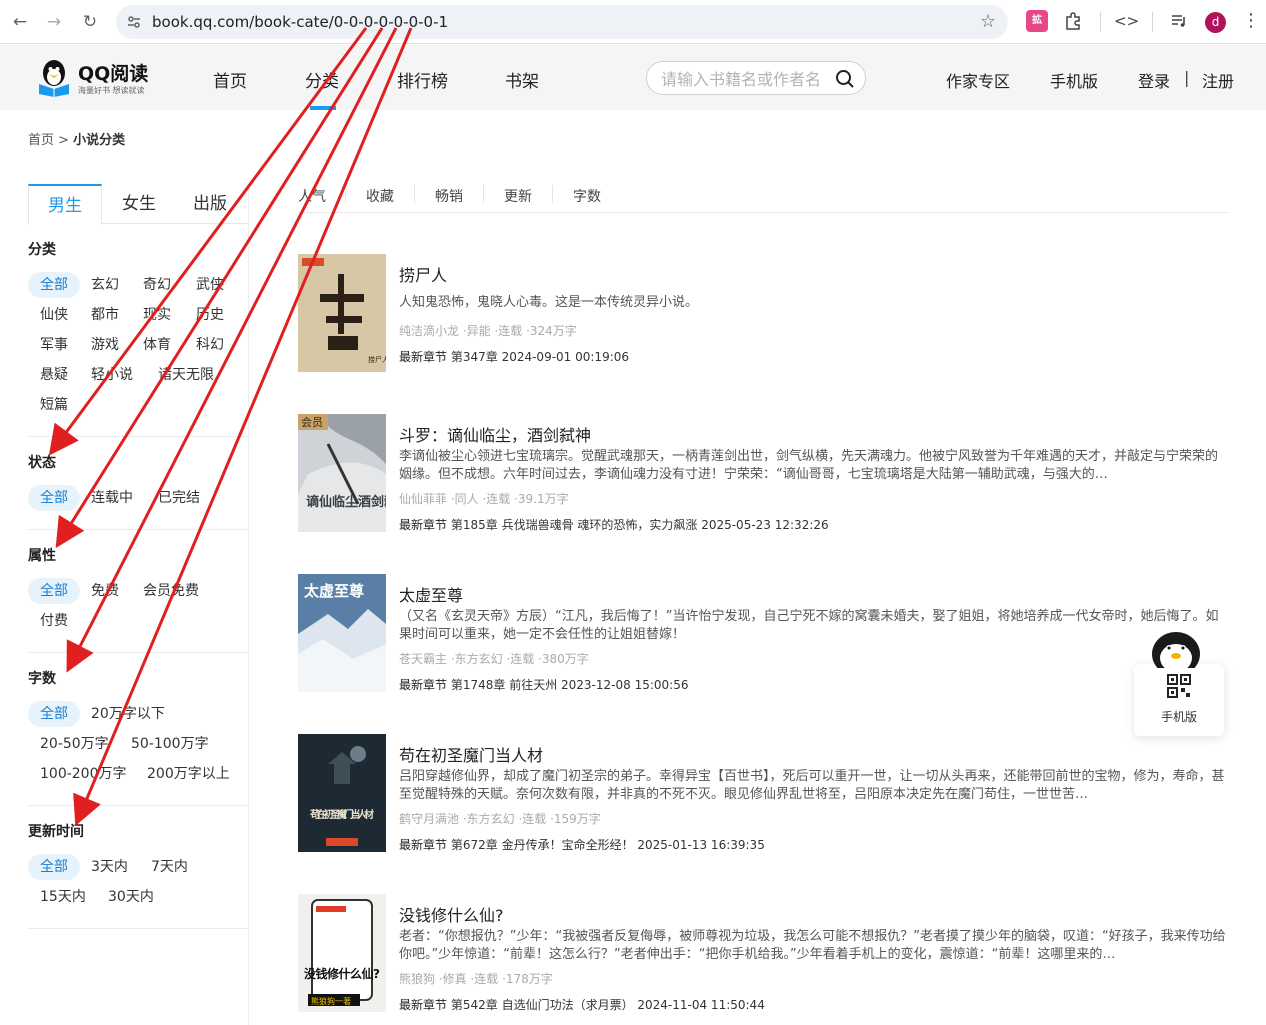 This screenshot has width=1266, height=1025. What do you see at coordinates (54, 375) in the screenshot?
I see `filter-category-item: 悬疑` at bounding box center [54, 375].